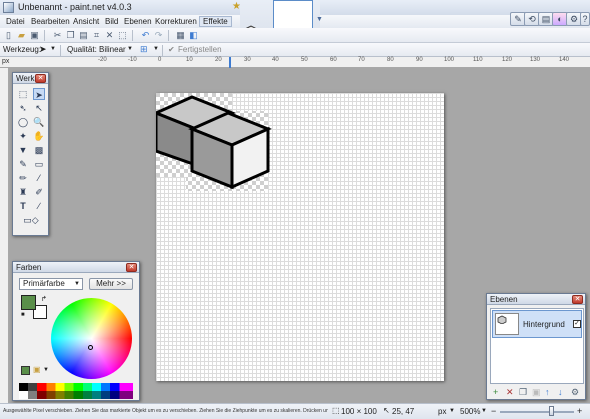 This screenshot has height=419, width=590. Describe the element at coordinates (39, 136) in the screenshot. I see `pan-icon: ✋` at that location.